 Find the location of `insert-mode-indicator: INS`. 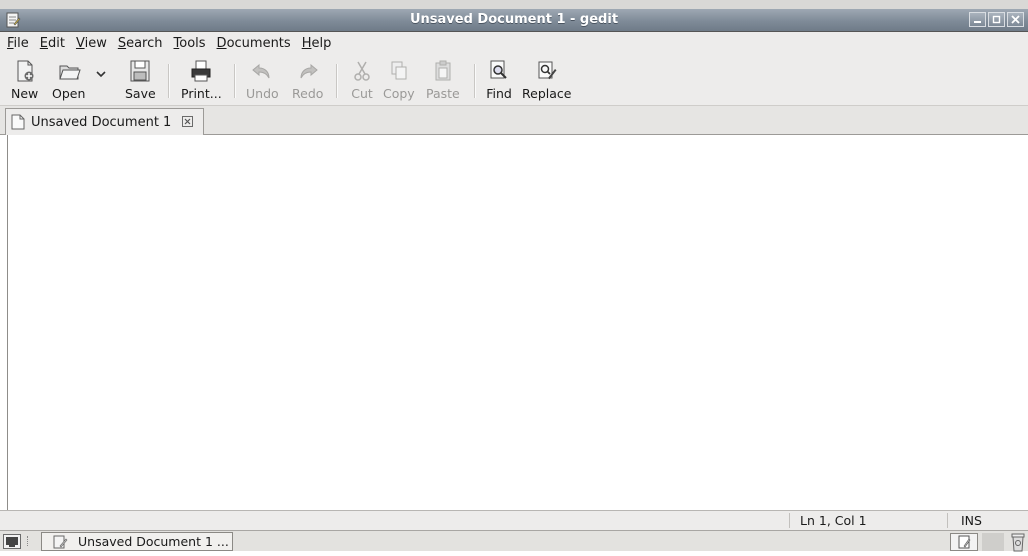

insert-mode-indicator: INS is located at coordinates (971, 520).